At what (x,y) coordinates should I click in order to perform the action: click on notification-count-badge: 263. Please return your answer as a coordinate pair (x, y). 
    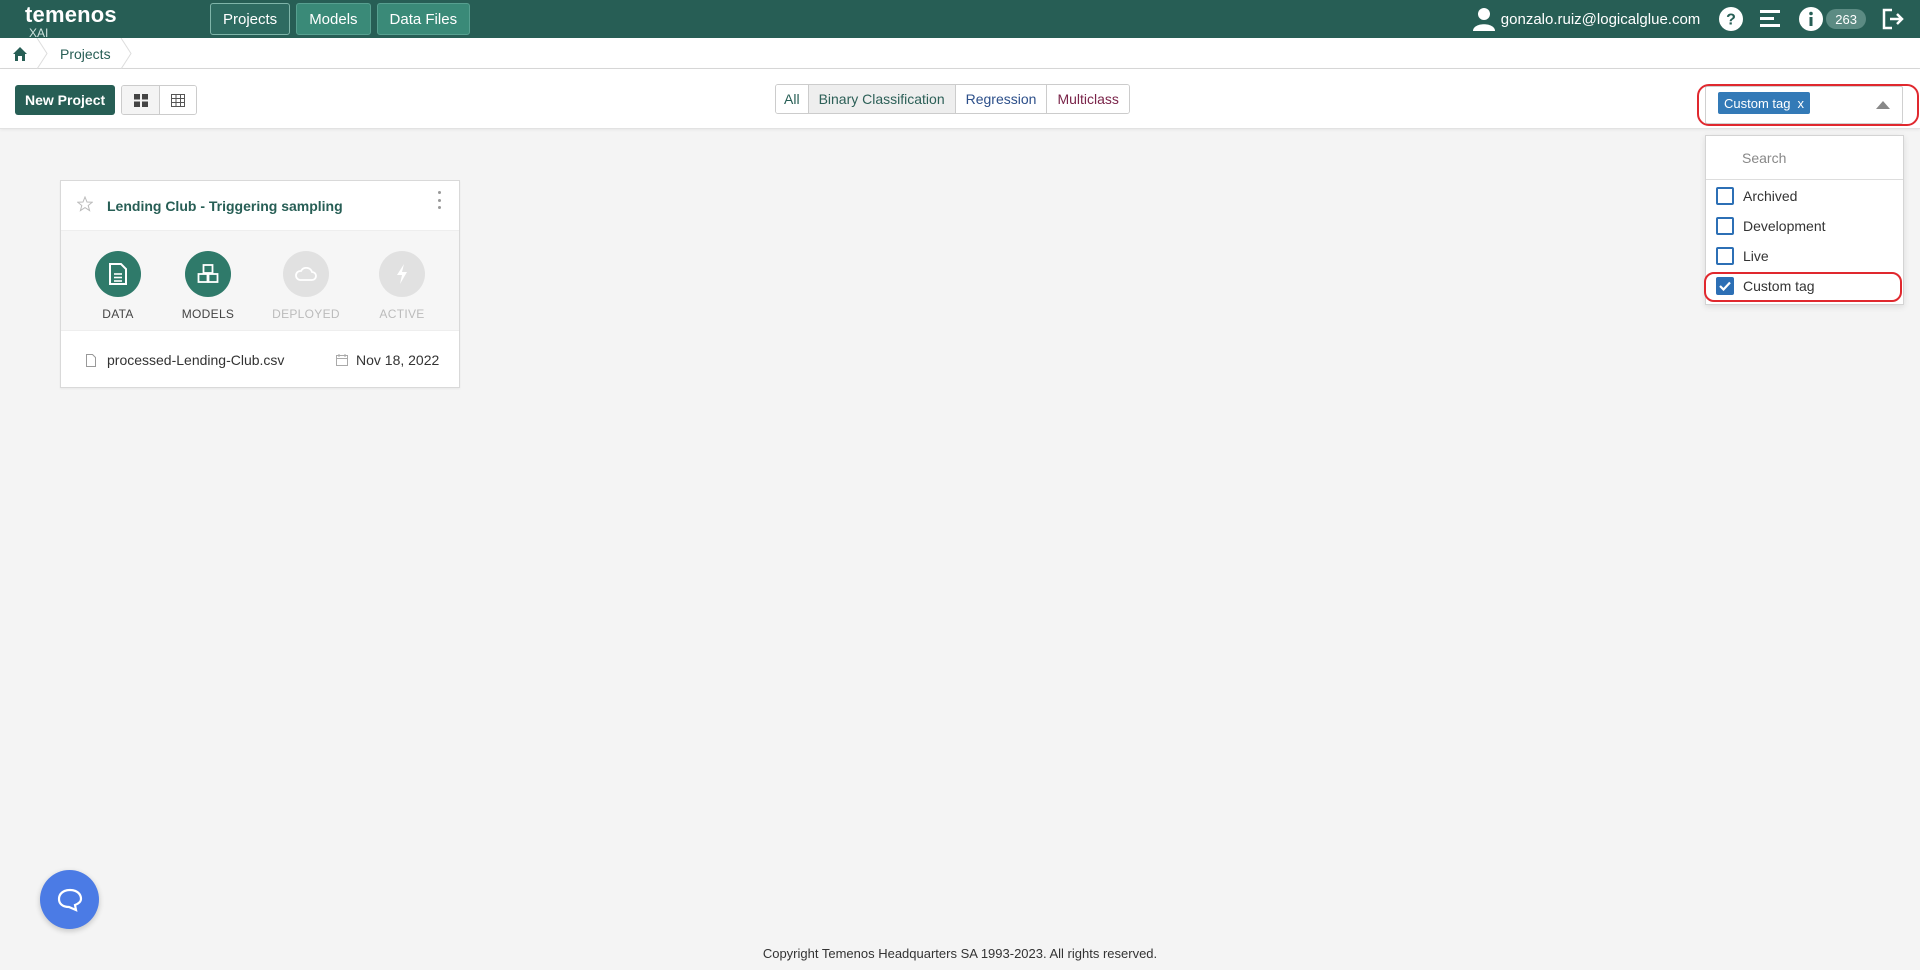
    Looking at the image, I should click on (1846, 19).